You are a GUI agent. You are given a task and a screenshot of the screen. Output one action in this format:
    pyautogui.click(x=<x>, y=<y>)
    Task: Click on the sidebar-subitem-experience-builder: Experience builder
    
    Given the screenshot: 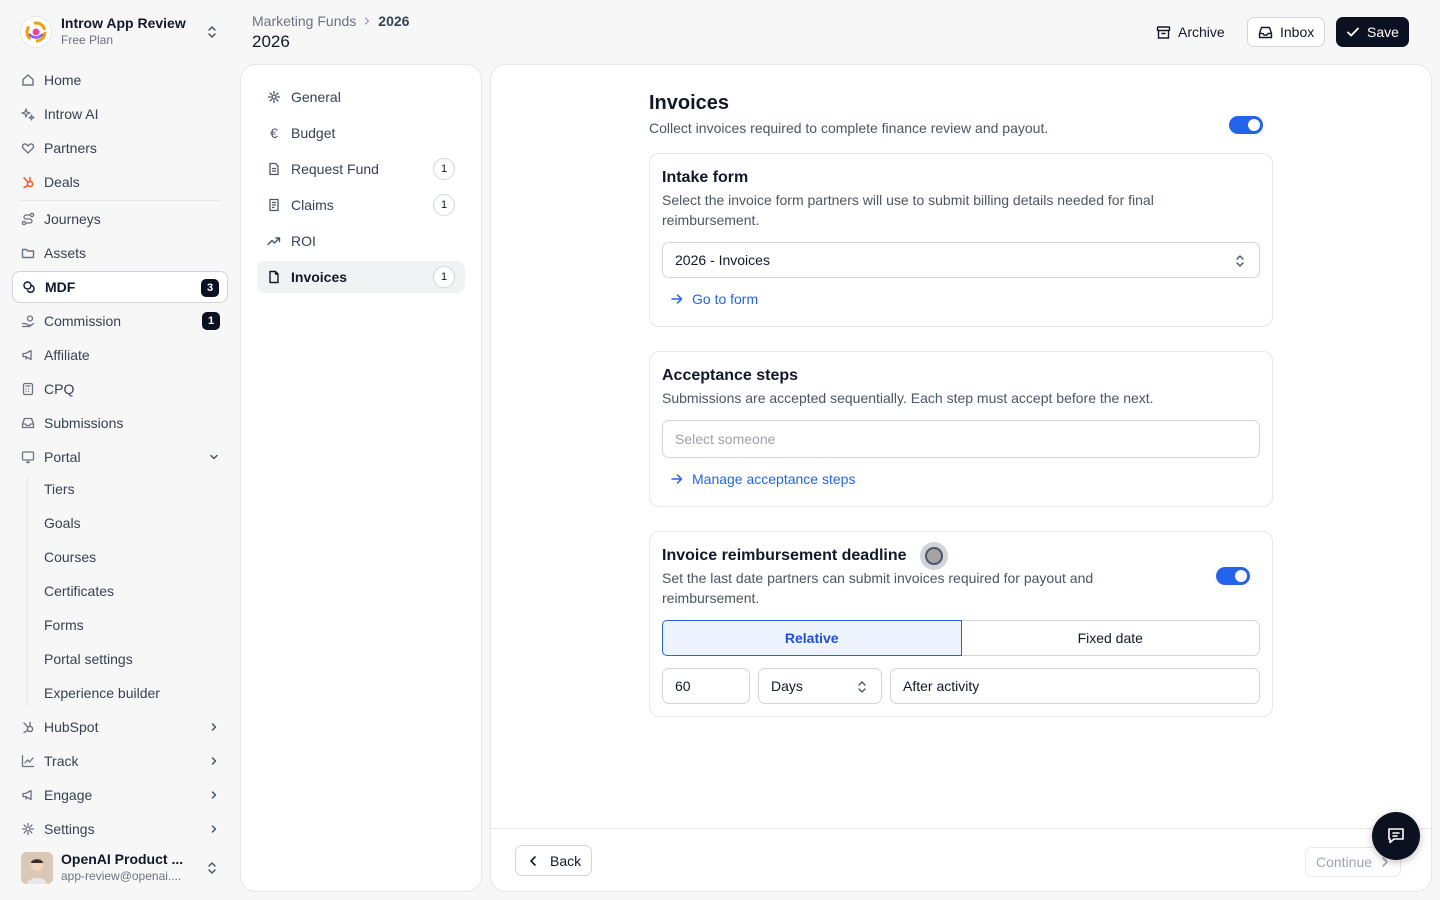 What is the action you would take?
    pyautogui.click(x=130, y=693)
    